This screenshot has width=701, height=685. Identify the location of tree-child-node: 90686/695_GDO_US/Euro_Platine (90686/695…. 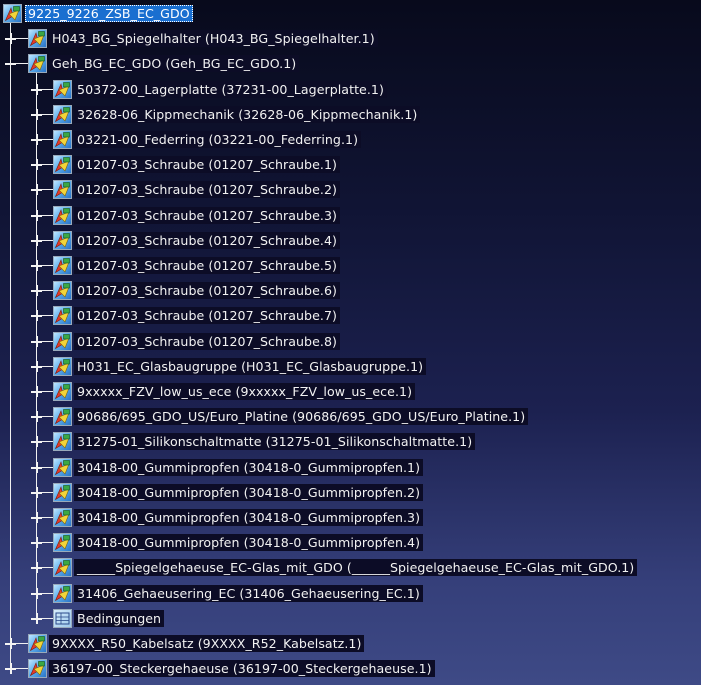
(350, 416).